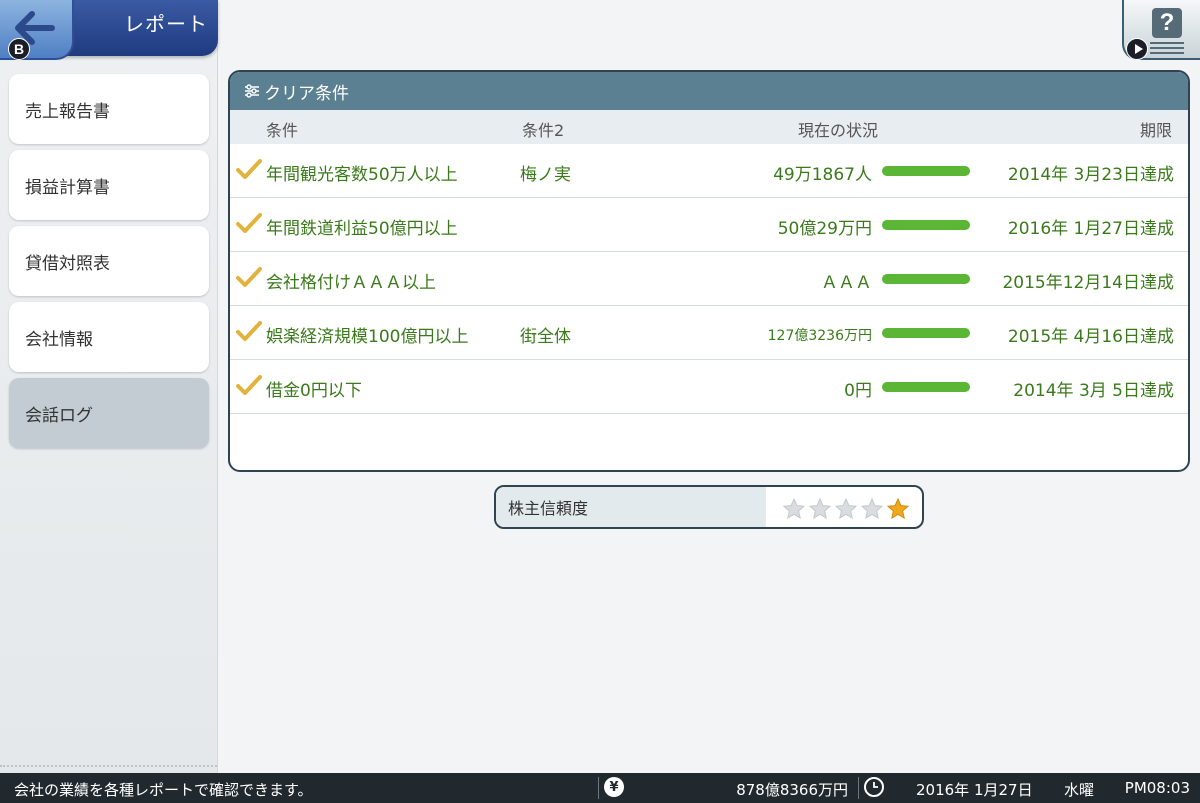  What do you see at coordinates (824, 229) in the screenshot?
I see `status-value: 50億29万円` at bounding box center [824, 229].